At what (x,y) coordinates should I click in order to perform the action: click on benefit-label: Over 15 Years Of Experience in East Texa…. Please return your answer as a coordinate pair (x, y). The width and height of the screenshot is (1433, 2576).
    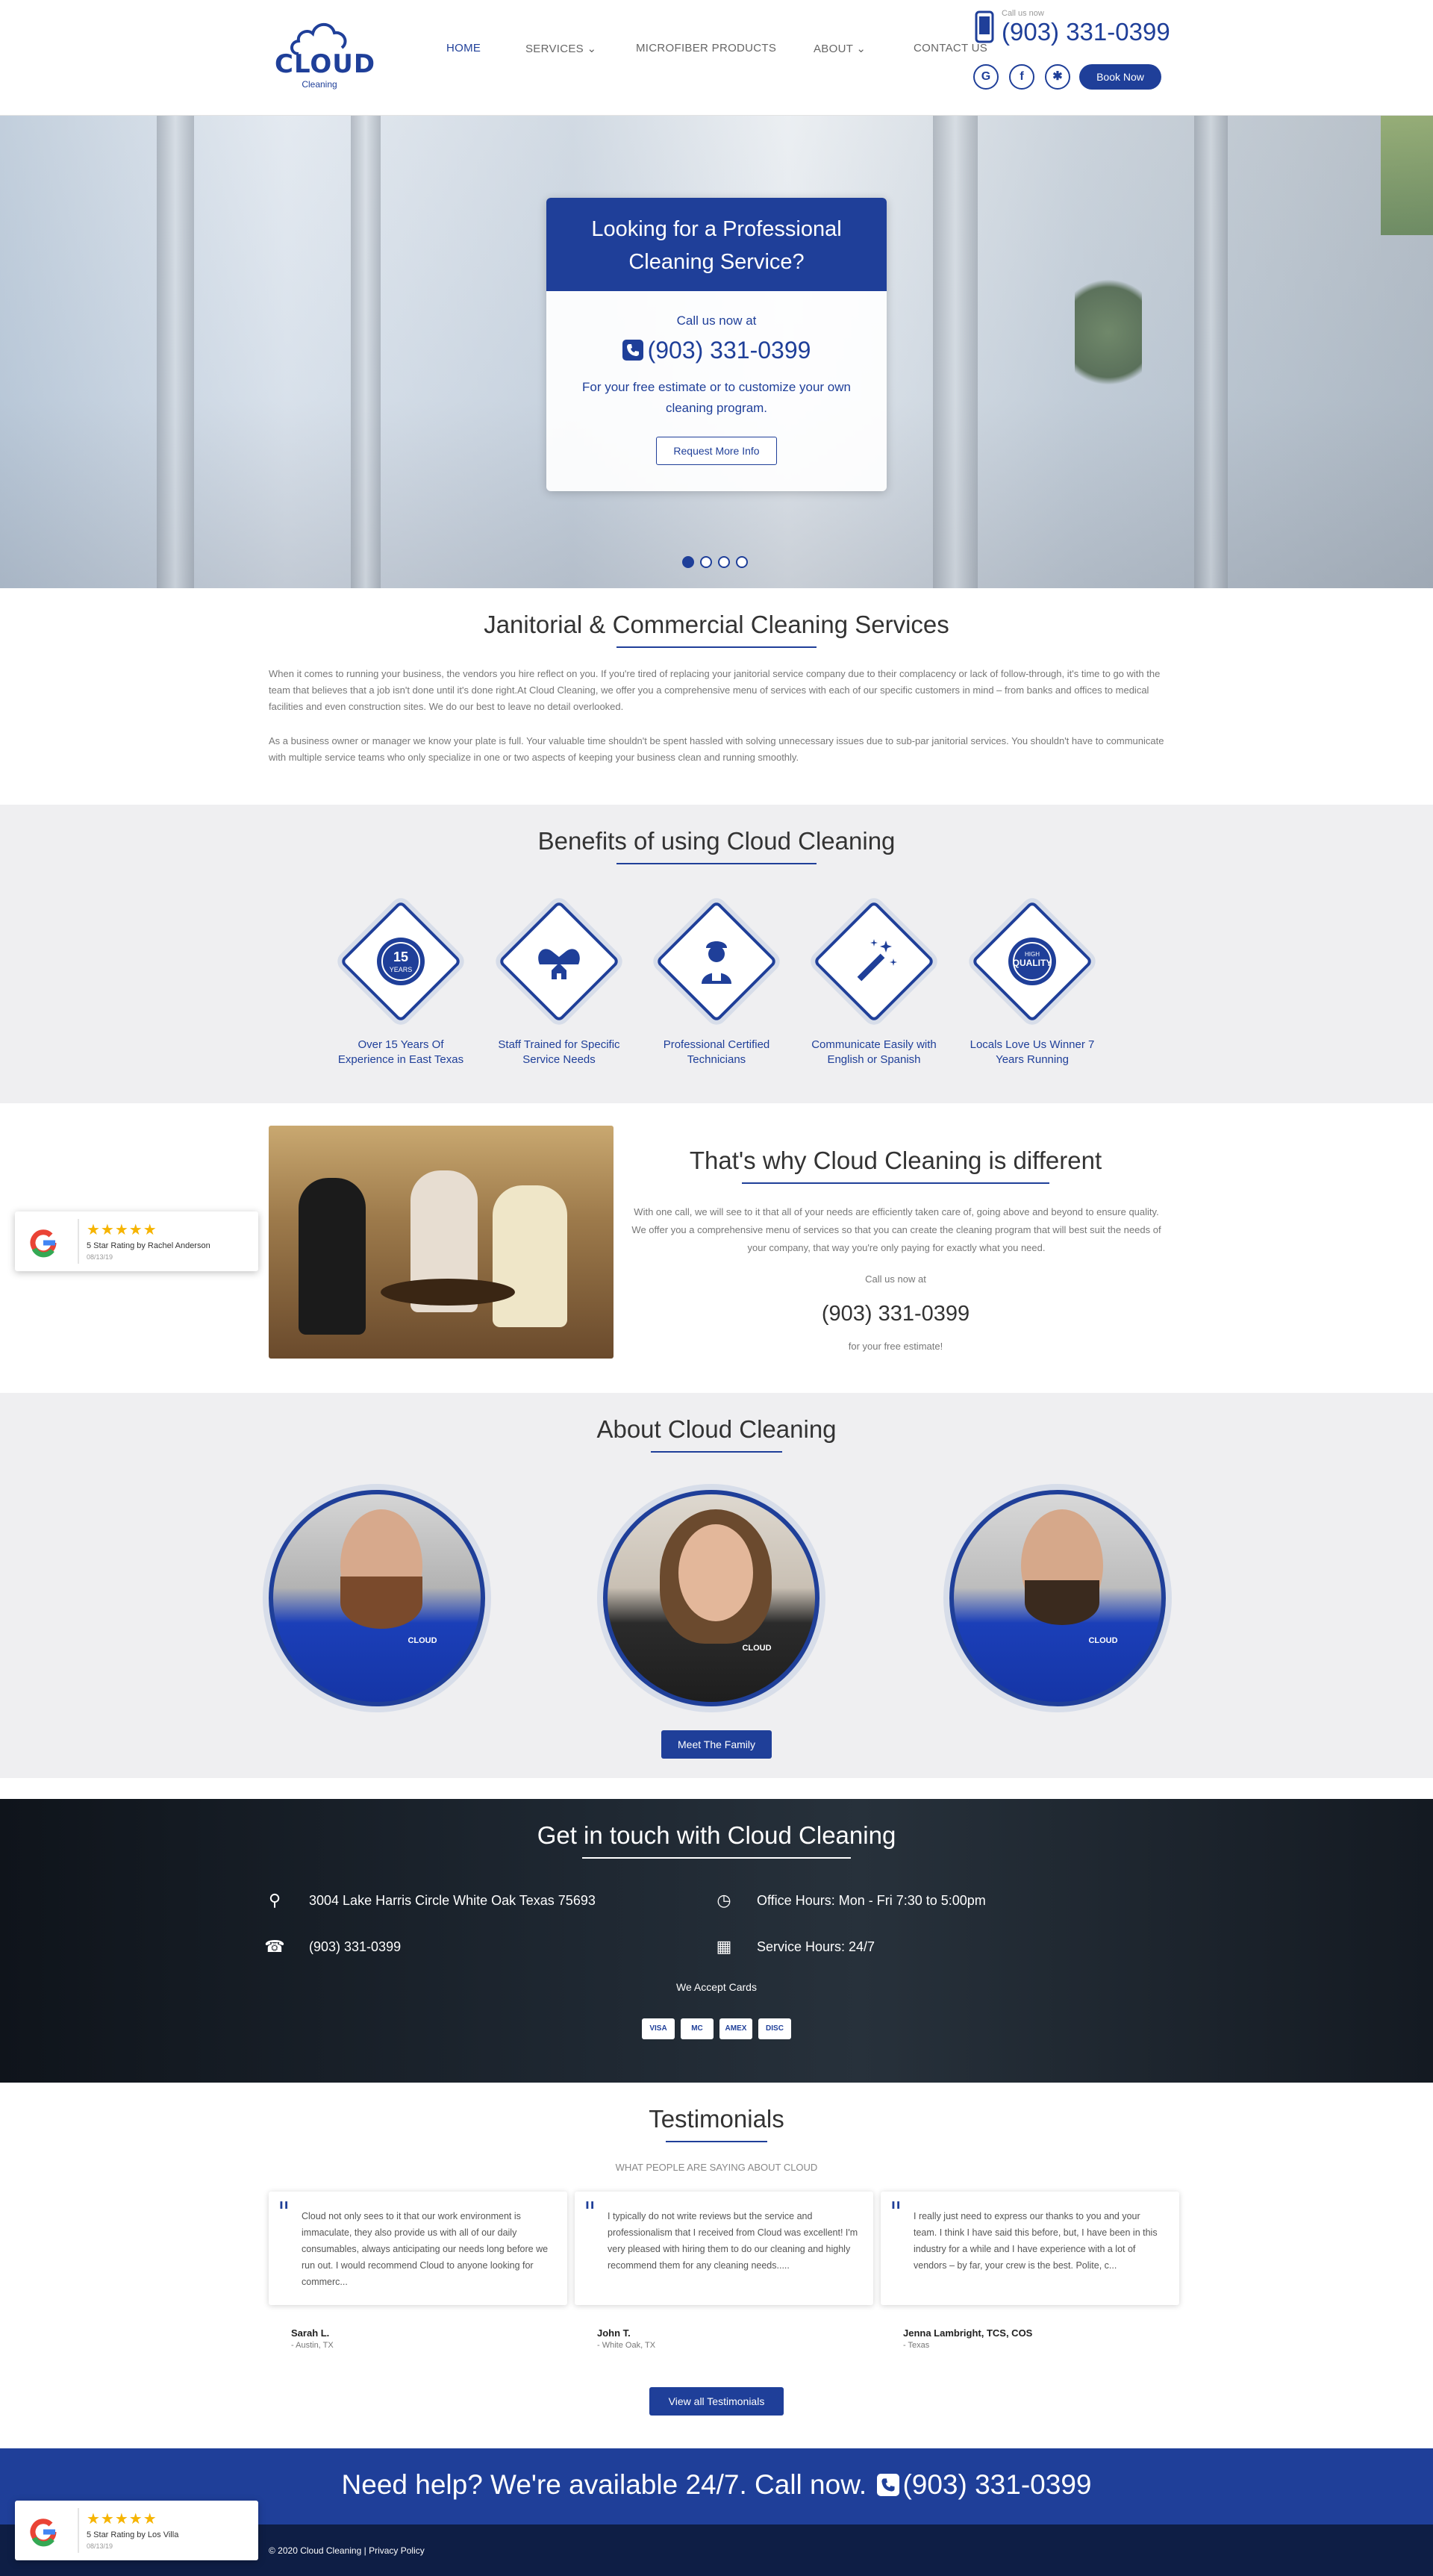
    Looking at the image, I should click on (400, 1052).